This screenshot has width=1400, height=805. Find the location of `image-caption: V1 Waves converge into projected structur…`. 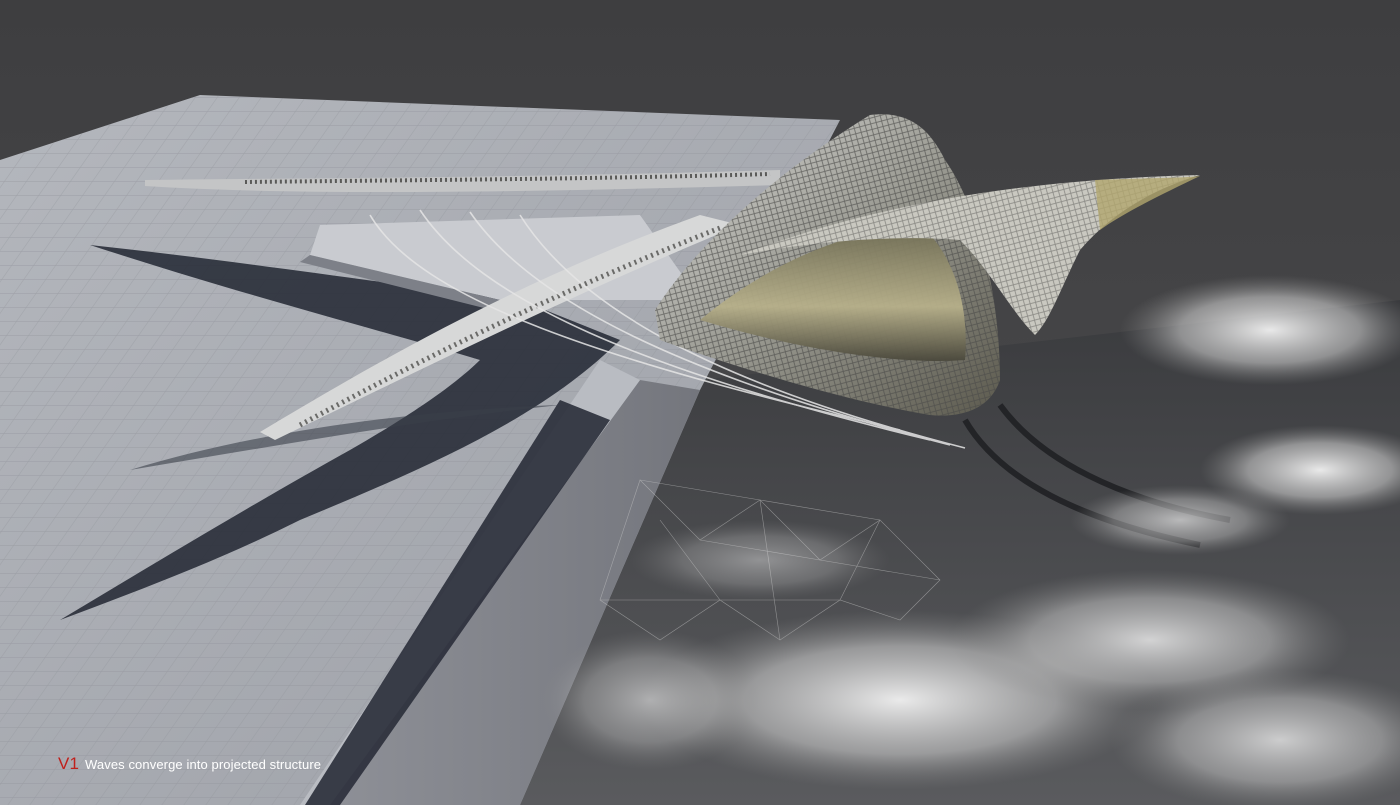

image-caption: V1 Waves converge into projected structur… is located at coordinates (189, 764).